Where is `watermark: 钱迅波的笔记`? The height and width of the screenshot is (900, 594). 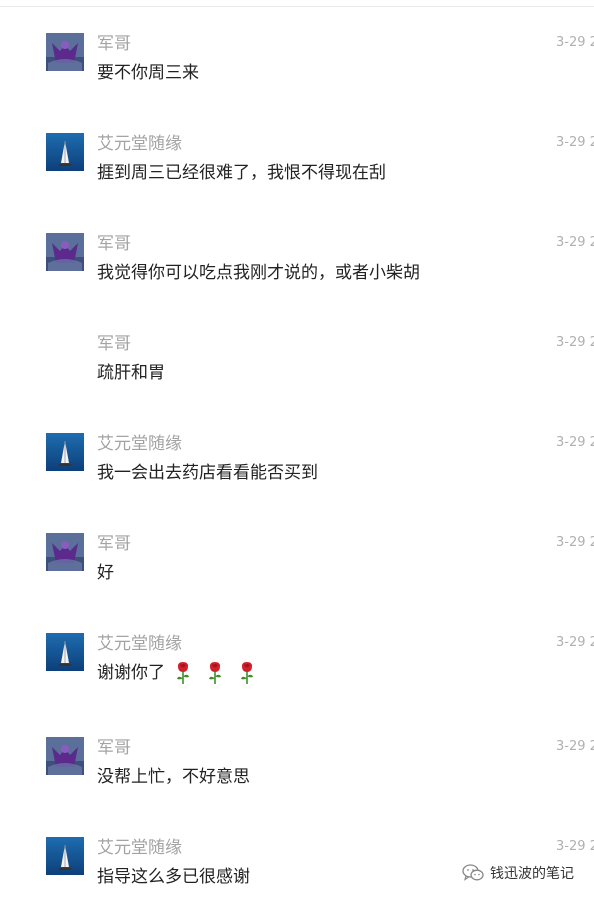 watermark: 钱迅波的笔记 is located at coordinates (518, 873).